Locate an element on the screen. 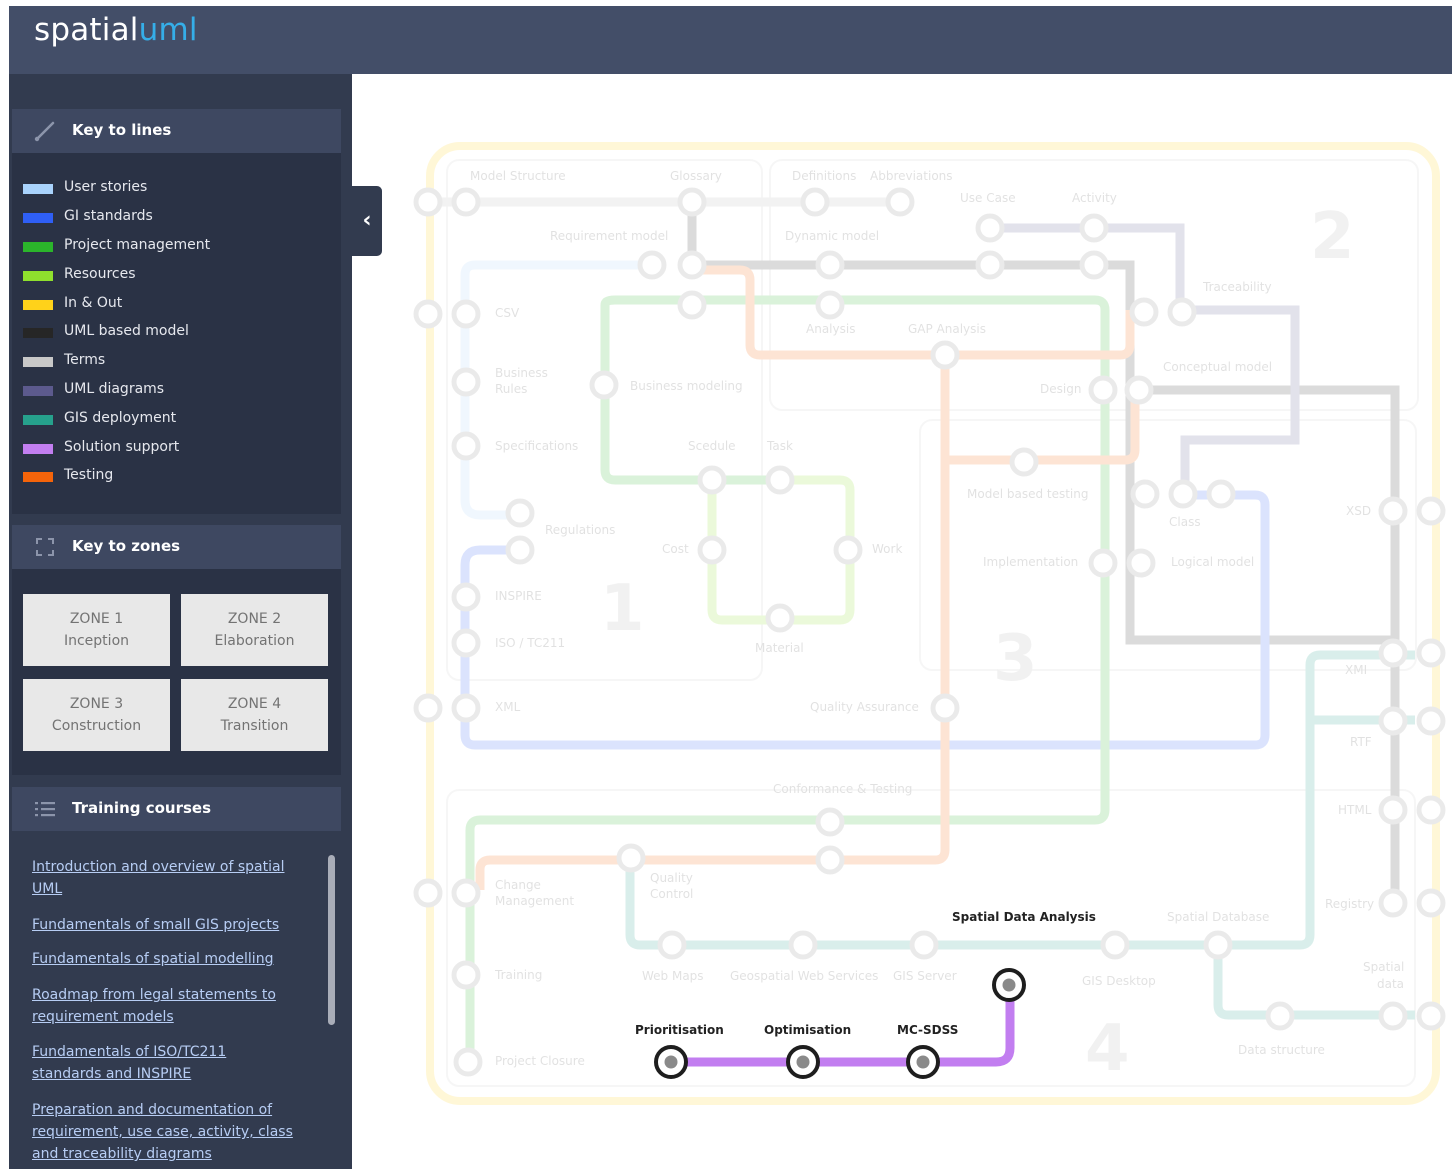 The width and height of the screenshot is (1452, 1169). map-label: ISO / TC211 is located at coordinates (530, 643).